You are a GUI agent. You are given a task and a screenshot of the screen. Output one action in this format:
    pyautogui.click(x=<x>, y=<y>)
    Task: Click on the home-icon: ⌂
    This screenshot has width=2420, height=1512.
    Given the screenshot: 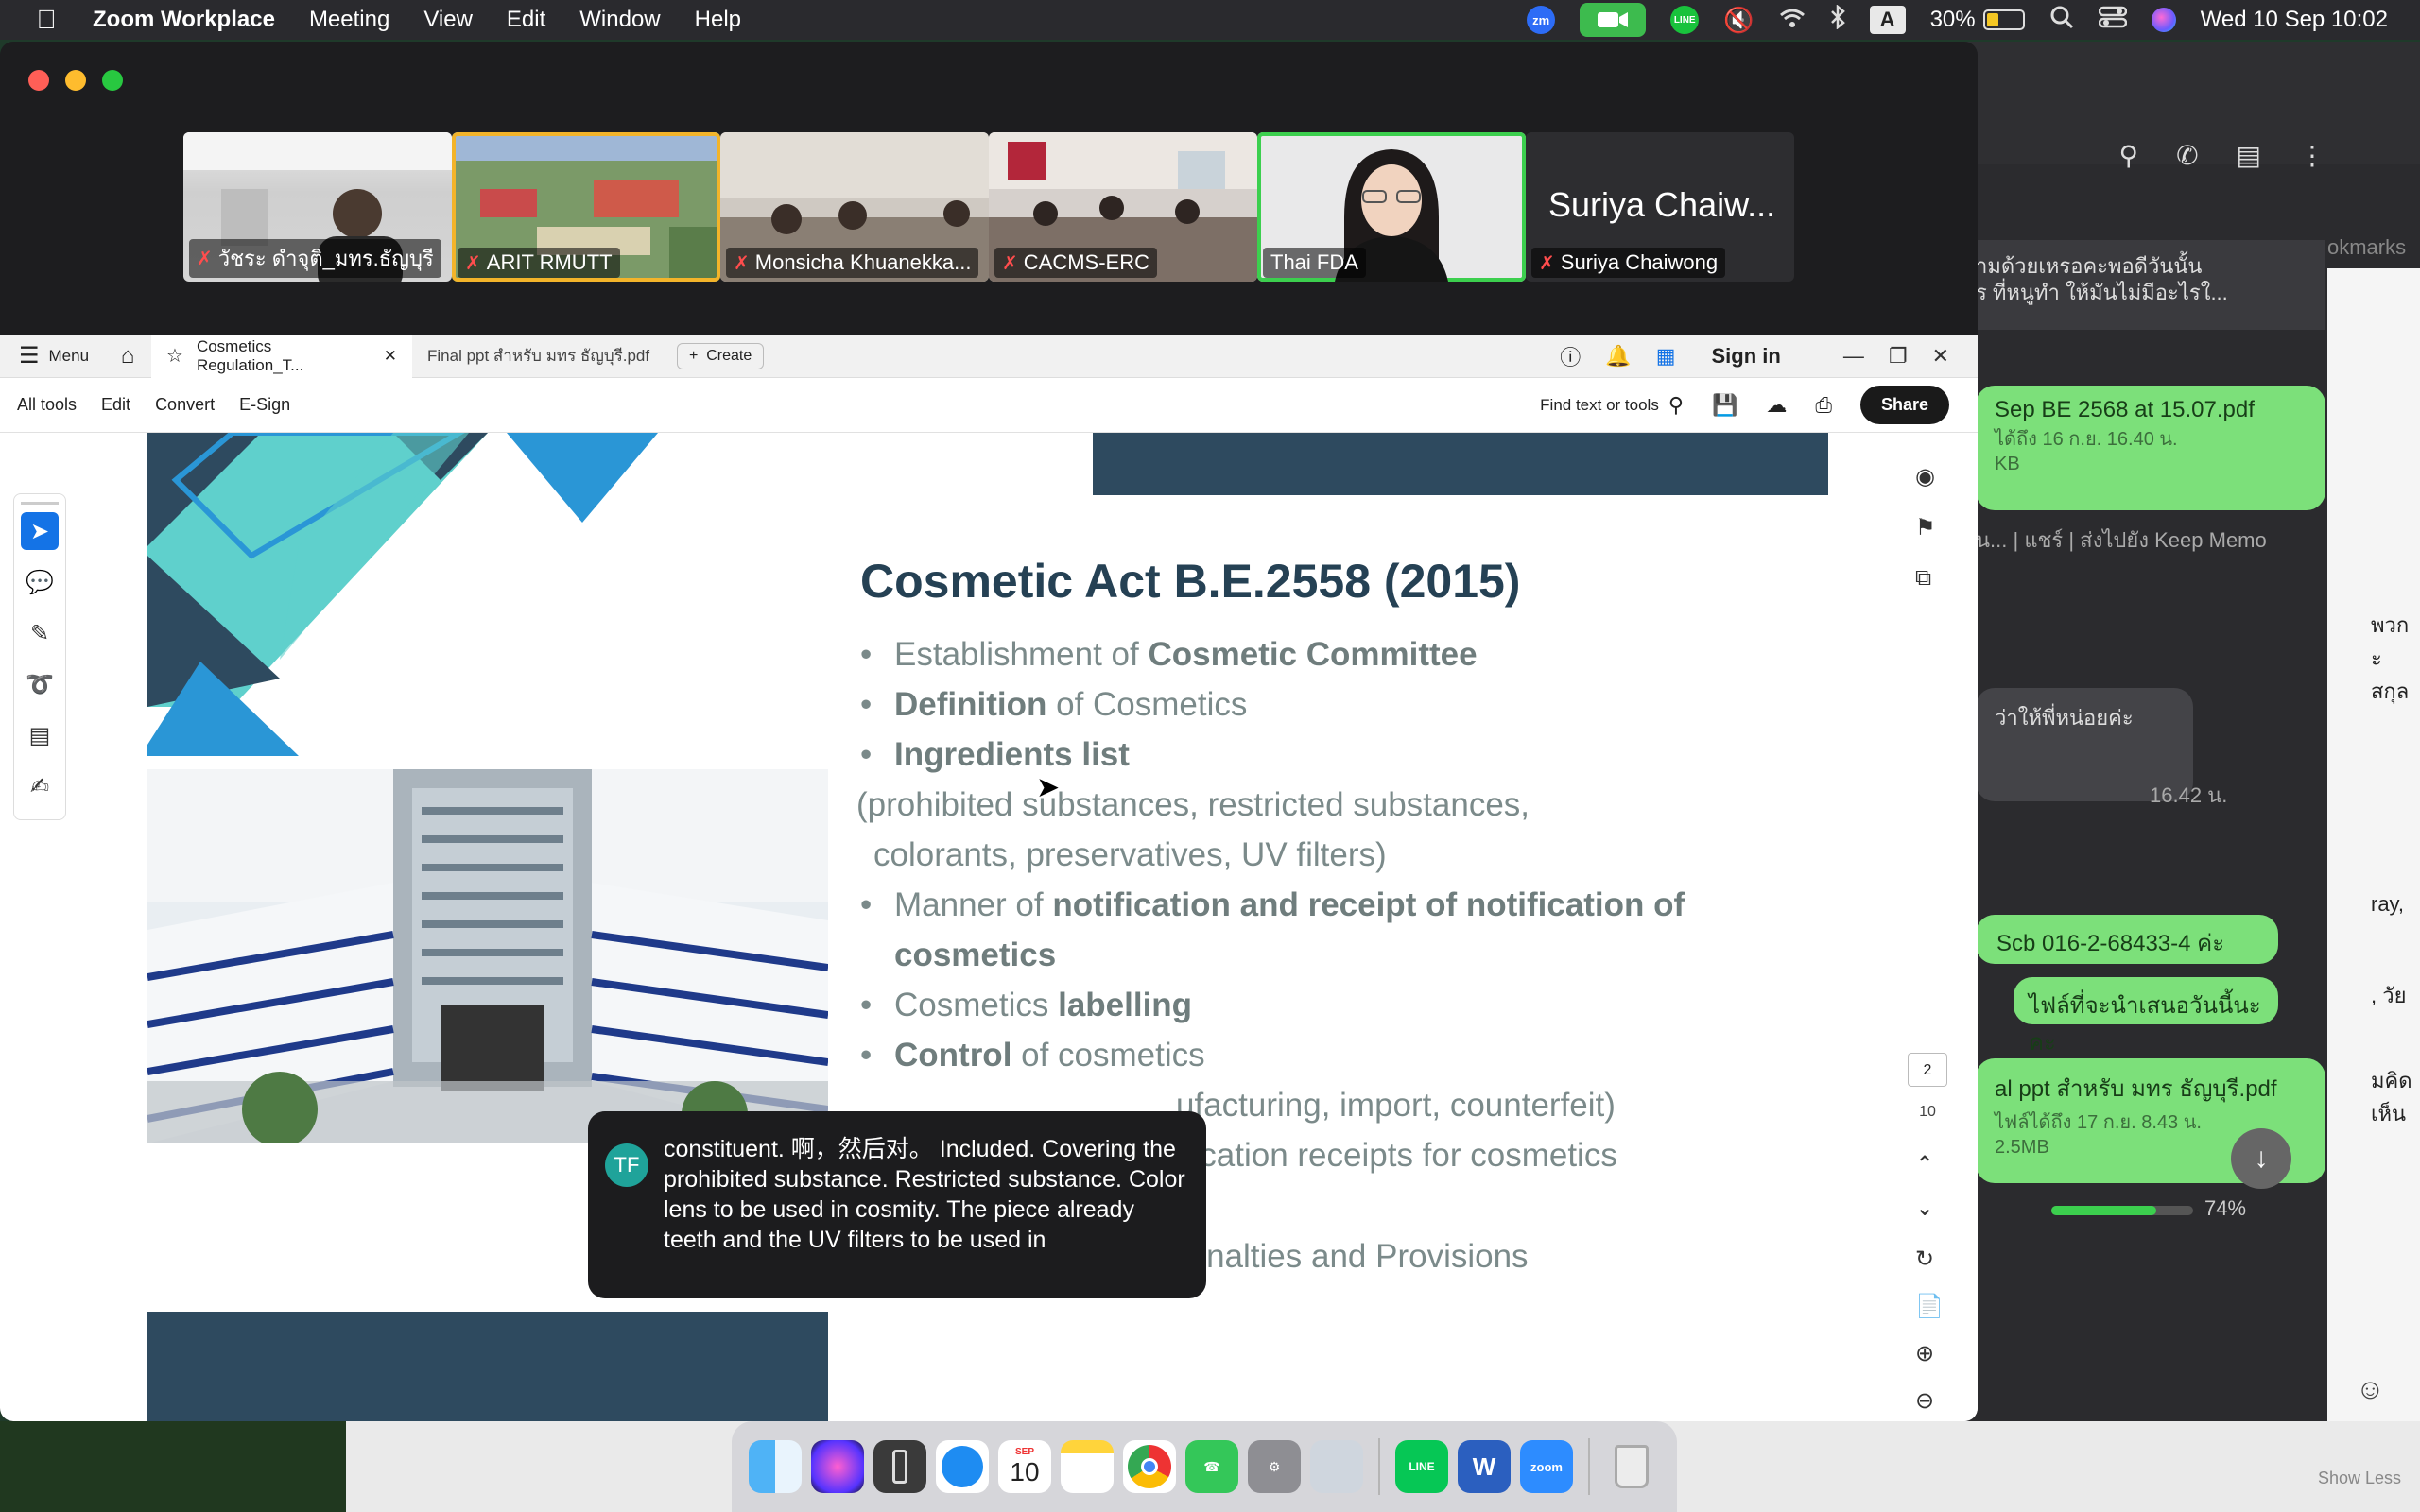 What is the action you would take?
    pyautogui.click(x=127, y=356)
    